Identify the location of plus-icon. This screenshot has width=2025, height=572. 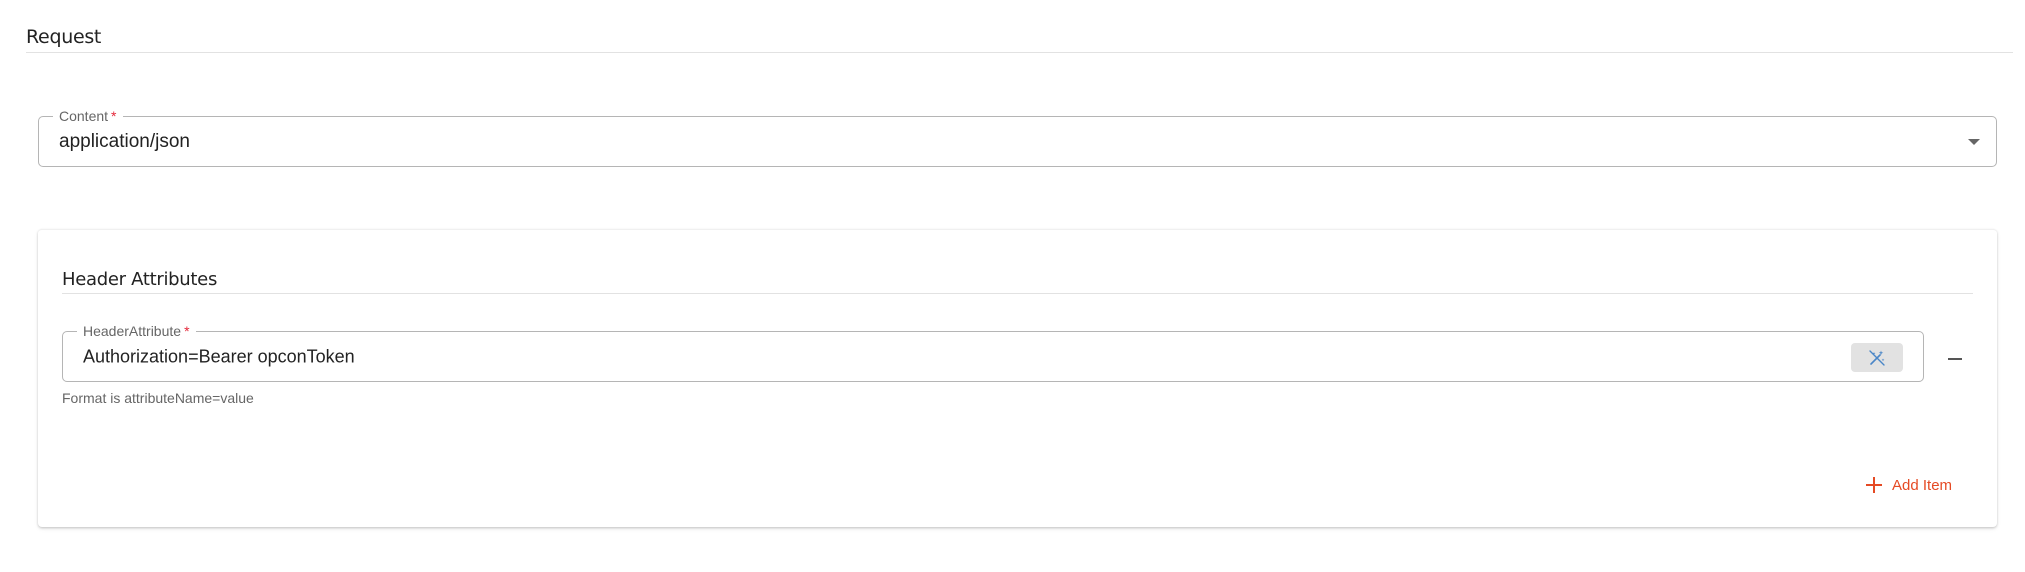
(1874, 485).